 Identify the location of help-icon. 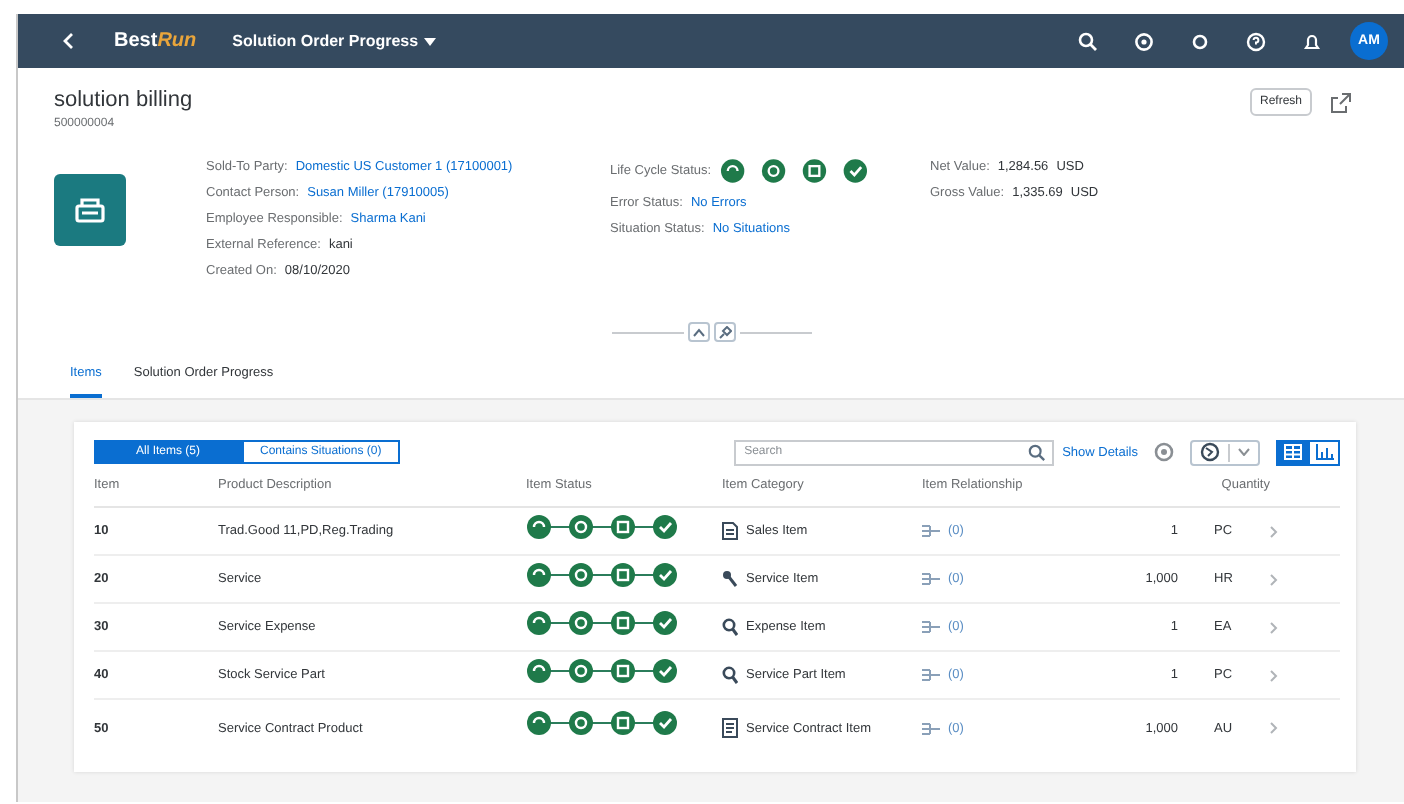
(1256, 41).